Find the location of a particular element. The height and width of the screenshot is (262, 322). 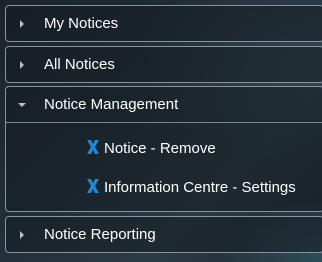

menu-item-notice-remove: Notice - Remove is located at coordinates (203, 149).